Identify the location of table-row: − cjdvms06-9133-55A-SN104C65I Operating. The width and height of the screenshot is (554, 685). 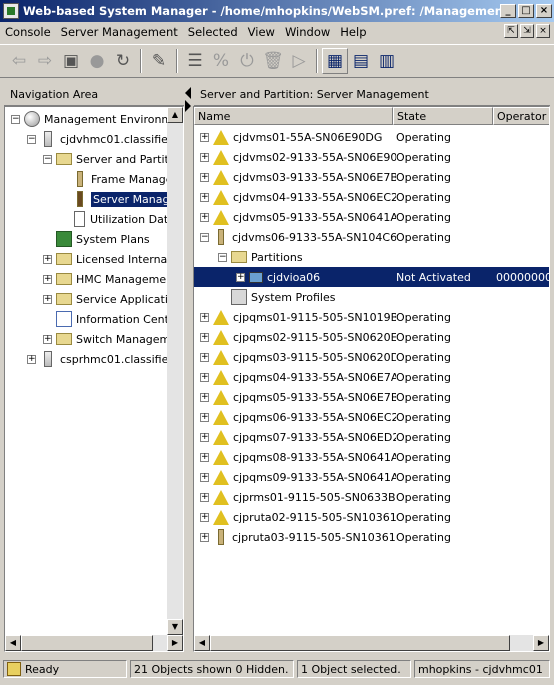
(371, 237).